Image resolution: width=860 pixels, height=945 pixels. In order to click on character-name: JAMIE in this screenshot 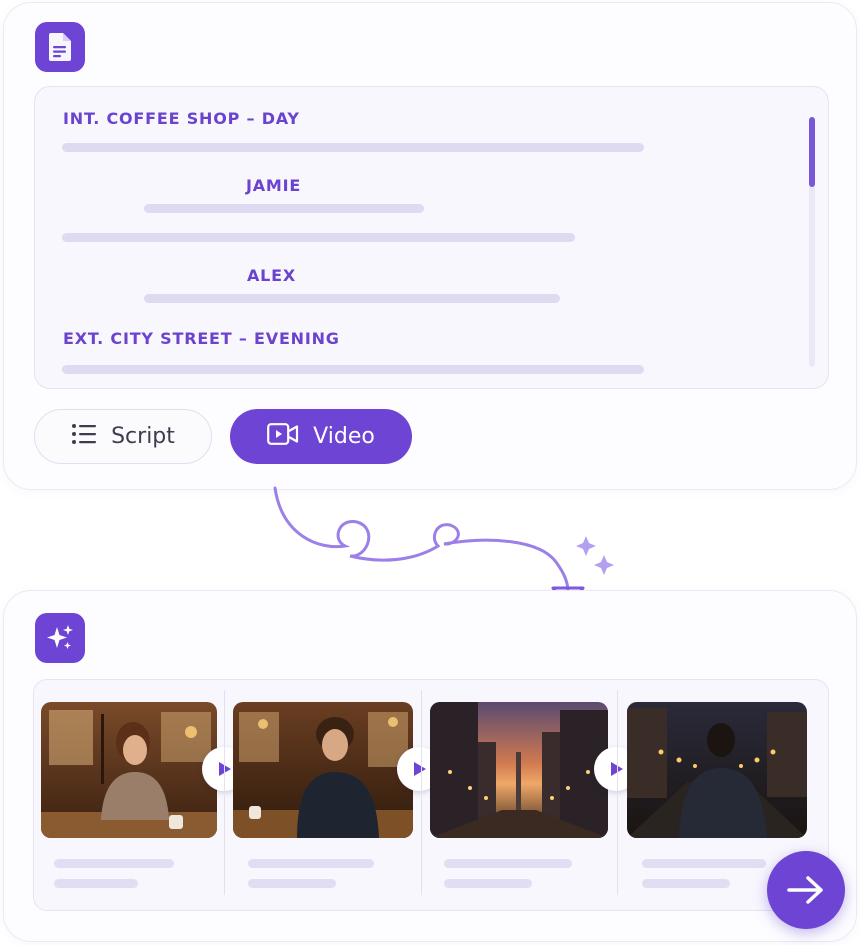, I will do `click(274, 185)`.